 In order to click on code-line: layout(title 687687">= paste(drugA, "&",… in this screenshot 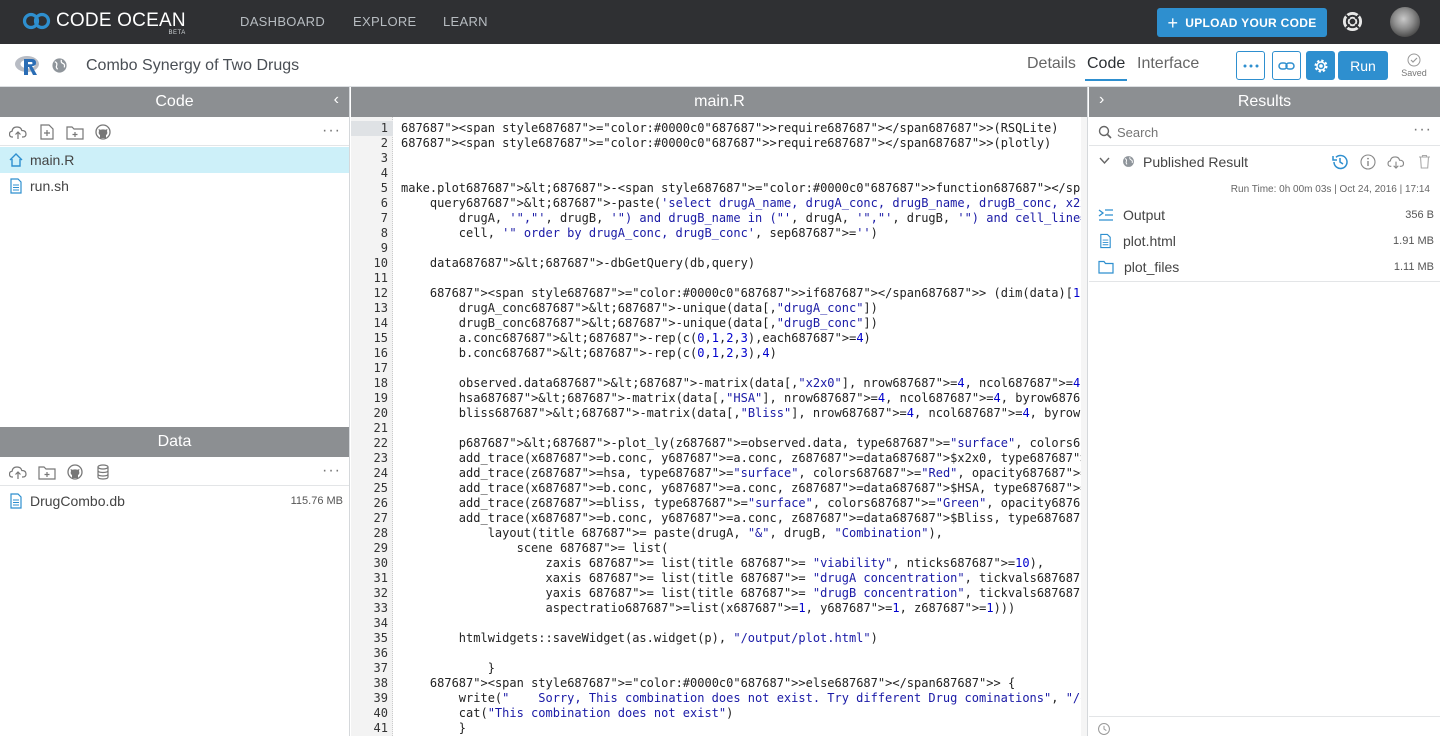, I will do `click(672, 533)`.